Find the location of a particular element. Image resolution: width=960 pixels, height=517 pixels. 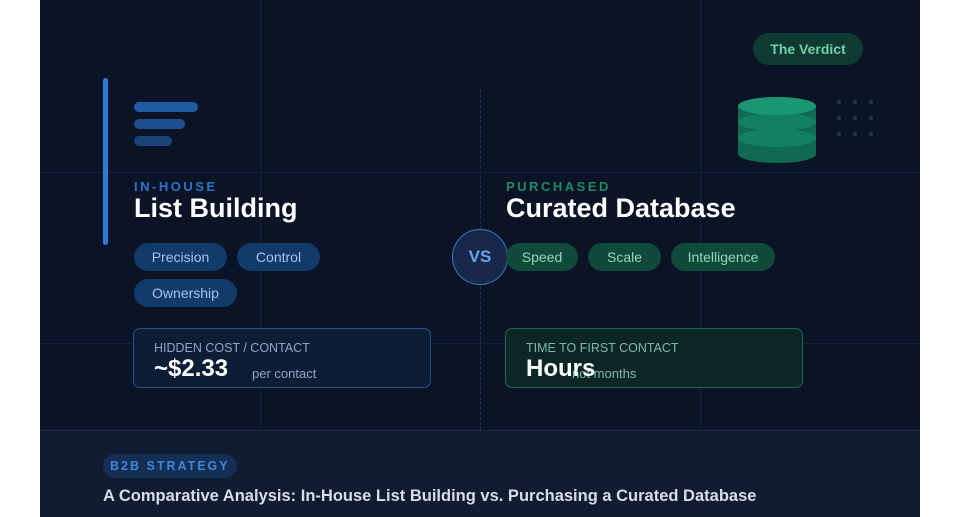

tag-control: Control is located at coordinates (278, 257).